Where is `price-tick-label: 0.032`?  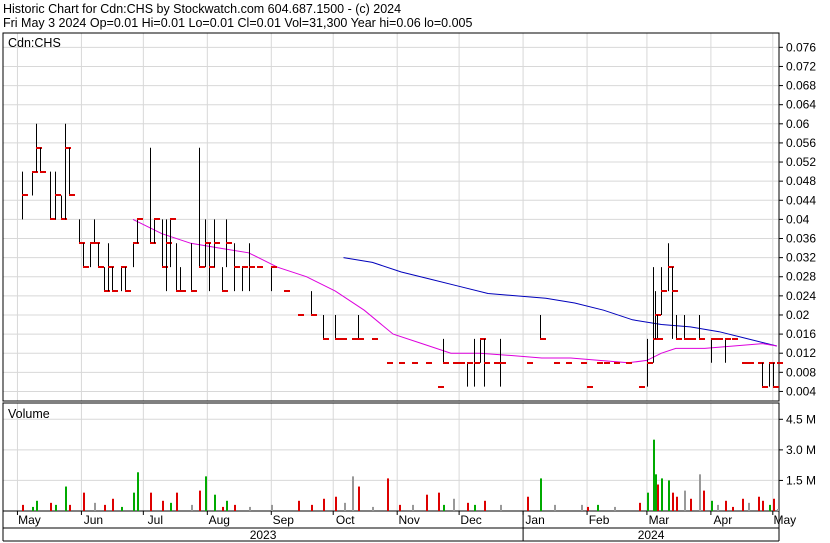 price-tick-label: 0.032 is located at coordinates (801, 258).